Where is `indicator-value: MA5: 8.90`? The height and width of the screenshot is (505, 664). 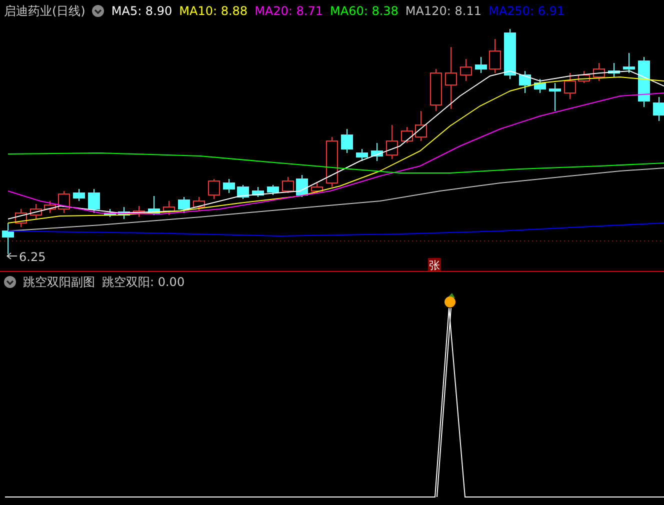
indicator-value: MA5: 8.90 is located at coordinates (141, 11).